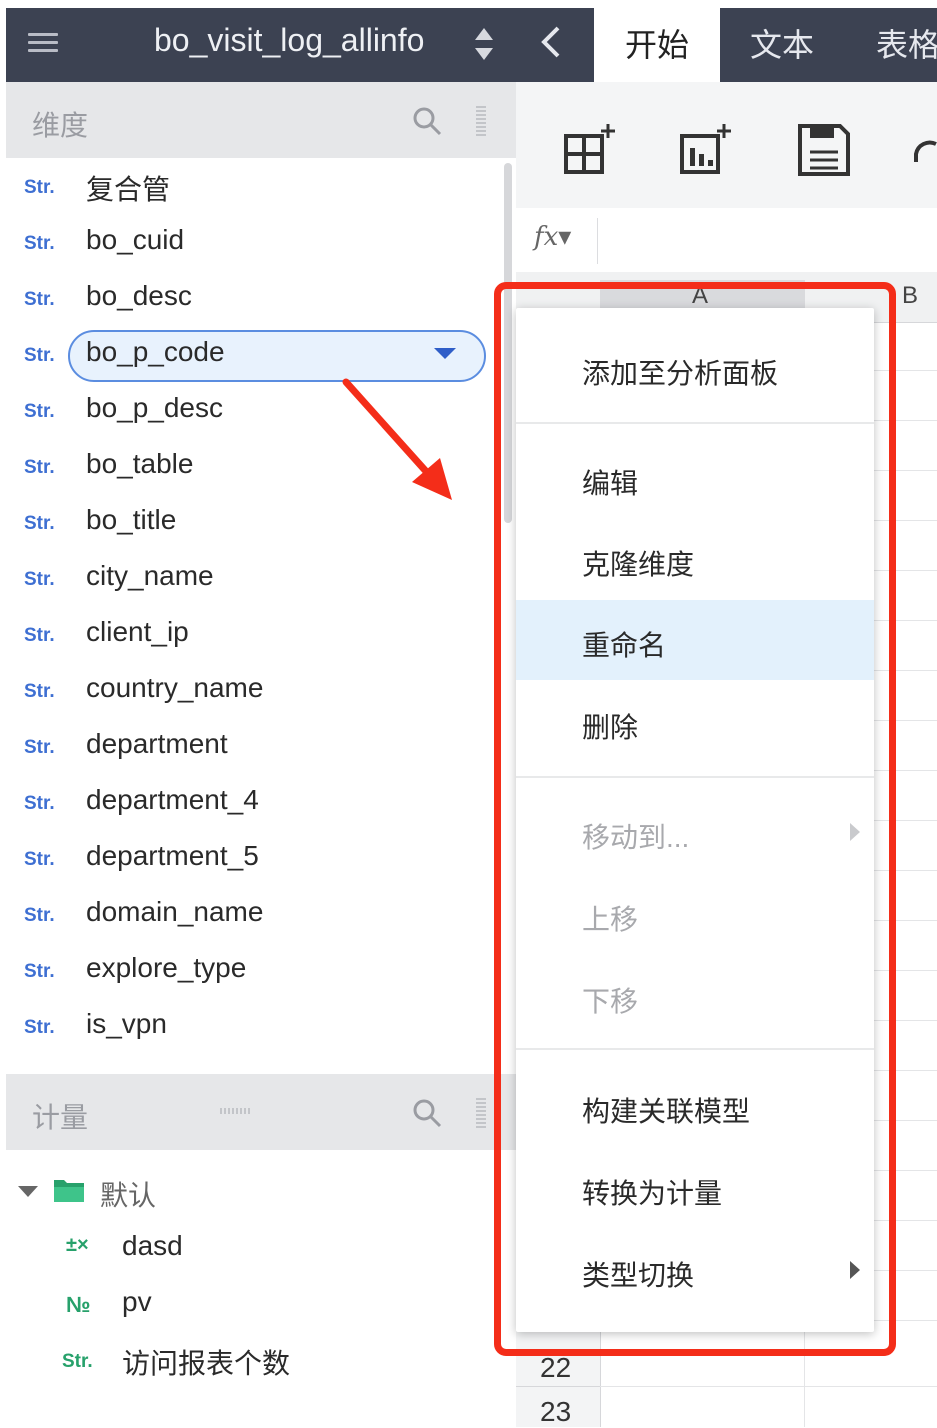  I want to click on dimension-item: Str. country_name, so click(261, 690).